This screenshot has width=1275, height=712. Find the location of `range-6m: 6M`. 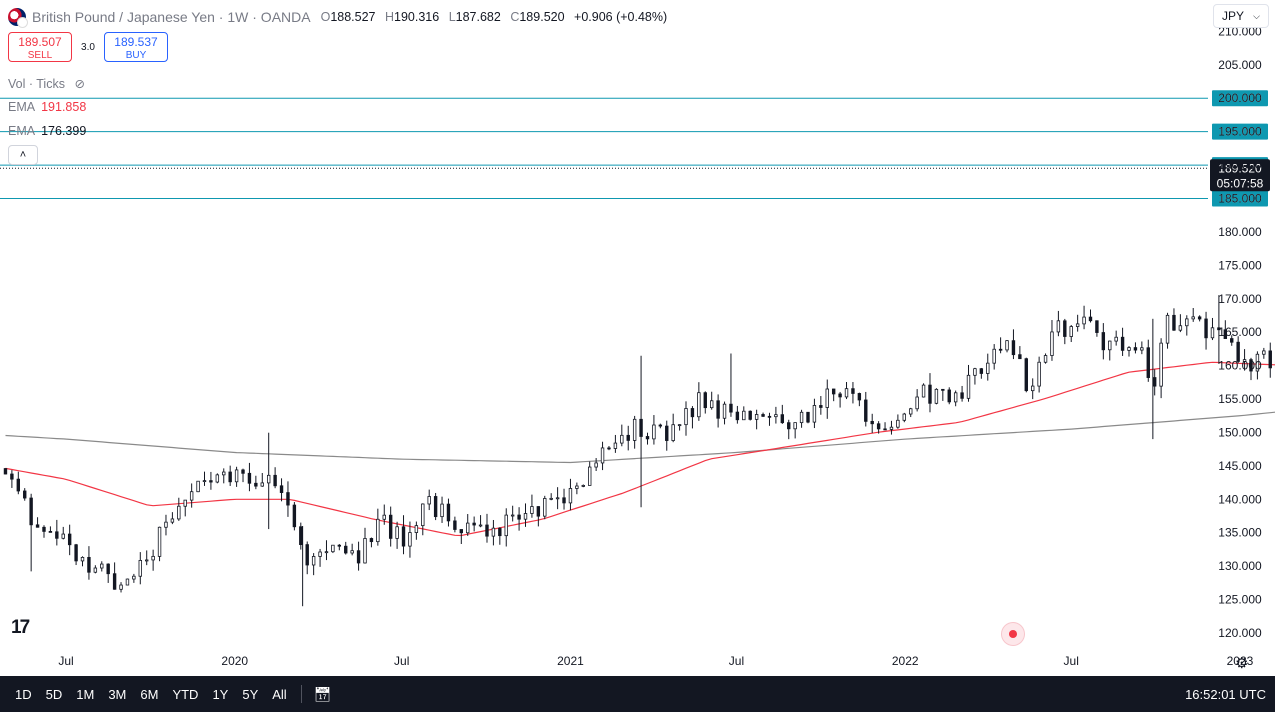

range-6m: 6M is located at coordinates (149, 694).